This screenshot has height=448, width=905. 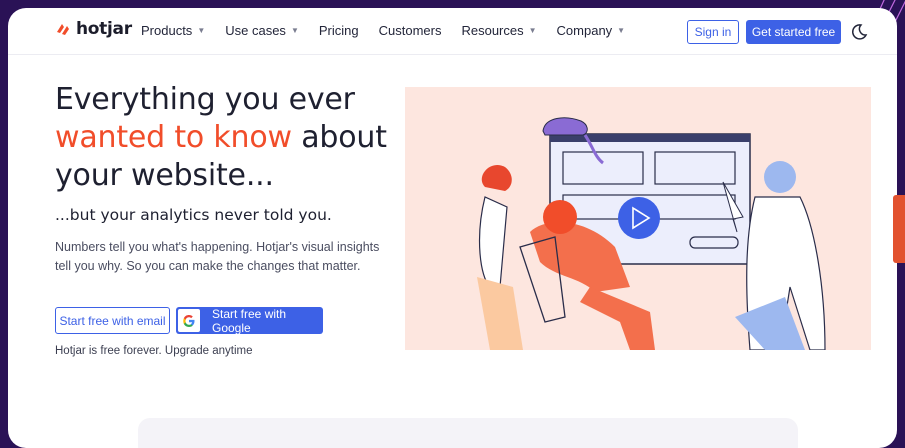 I want to click on get-started-free-button: Get started free, so click(x=793, y=32).